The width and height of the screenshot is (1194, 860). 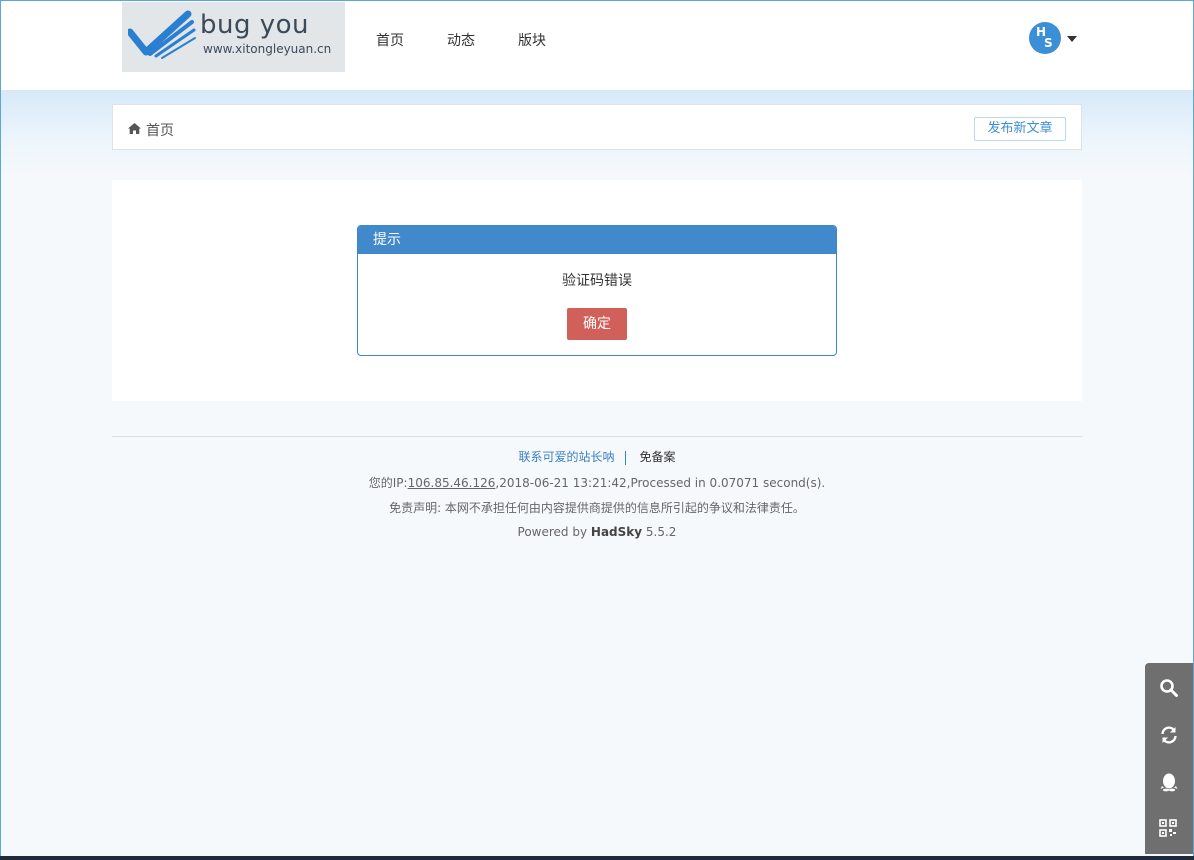 I want to click on nav-item-boards: 版块, so click(x=532, y=40).